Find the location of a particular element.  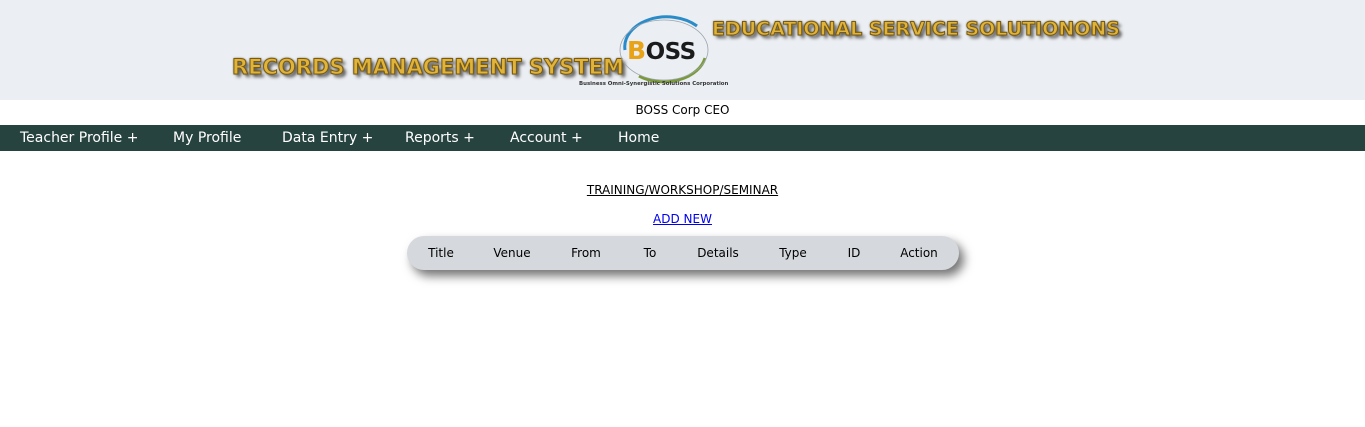

add-new-container: ADD NEW is located at coordinates (682, 219).